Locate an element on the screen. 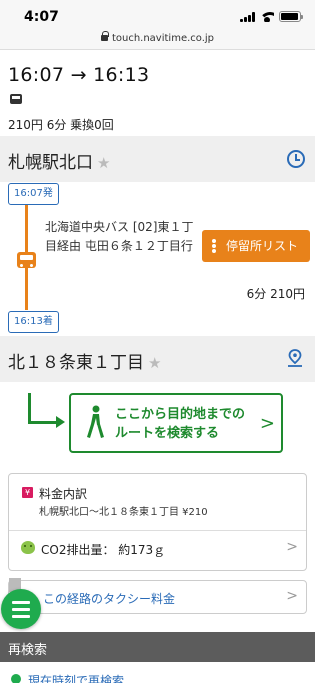 The width and height of the screenshot is (320, 683). menu-fab-button is located at coordinates (21, 609).